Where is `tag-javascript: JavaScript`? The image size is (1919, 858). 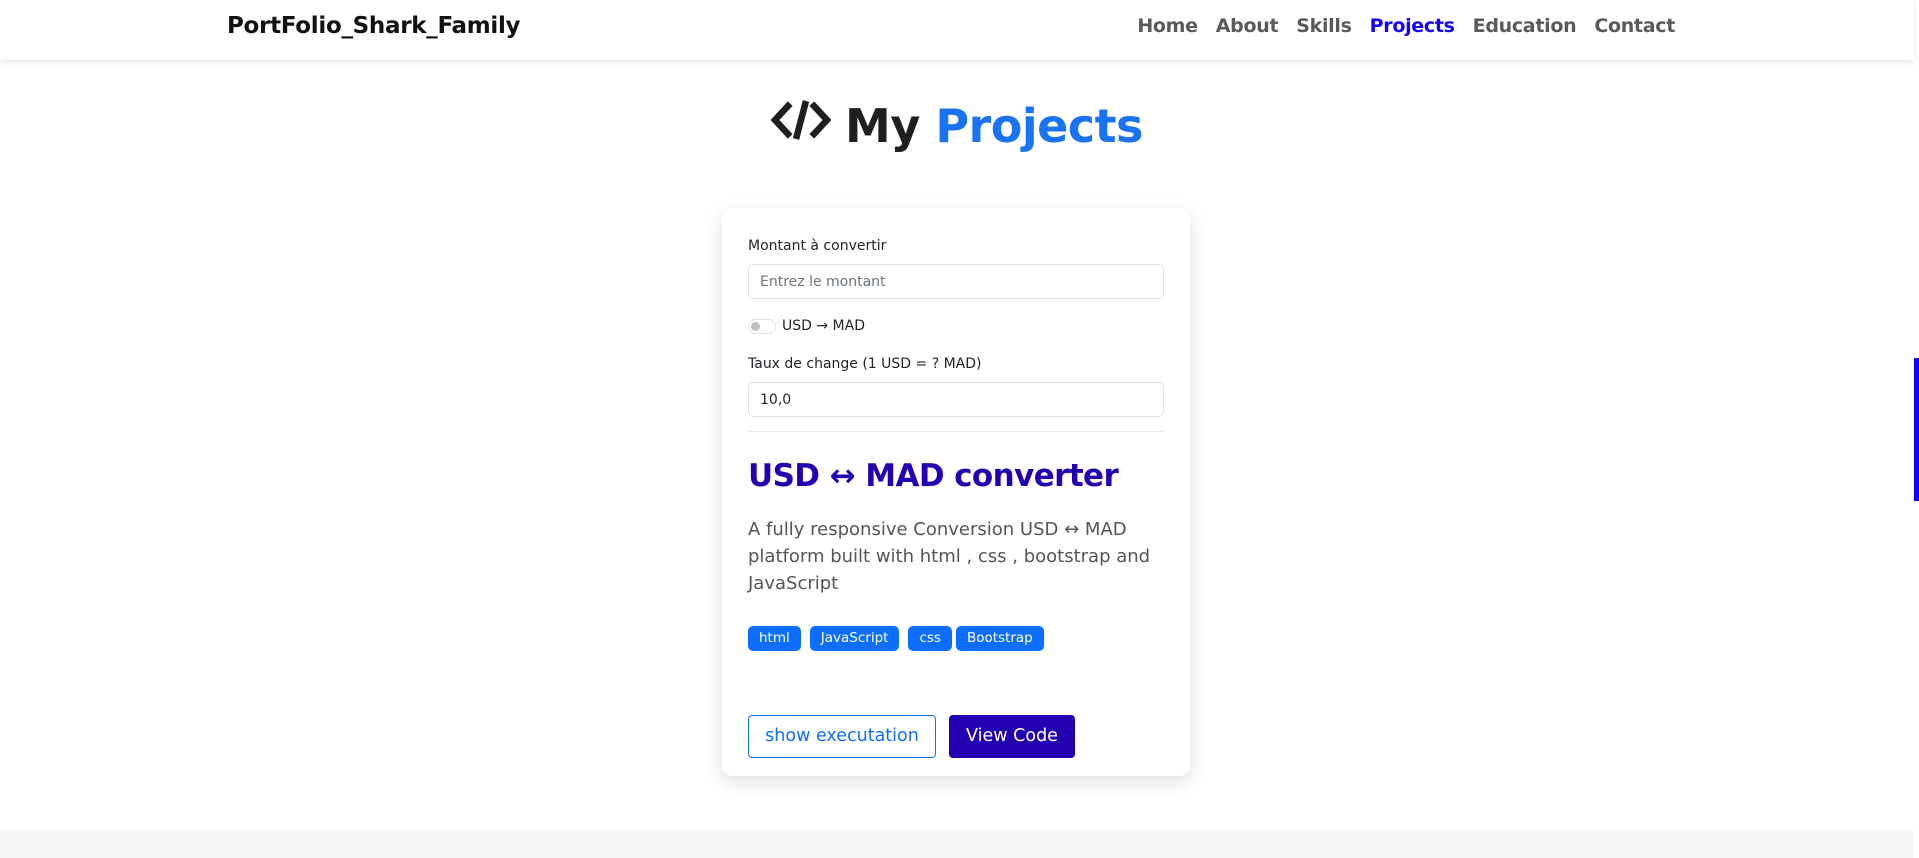 tag-javascript: JavaScript is located at coordinates (854, 638).